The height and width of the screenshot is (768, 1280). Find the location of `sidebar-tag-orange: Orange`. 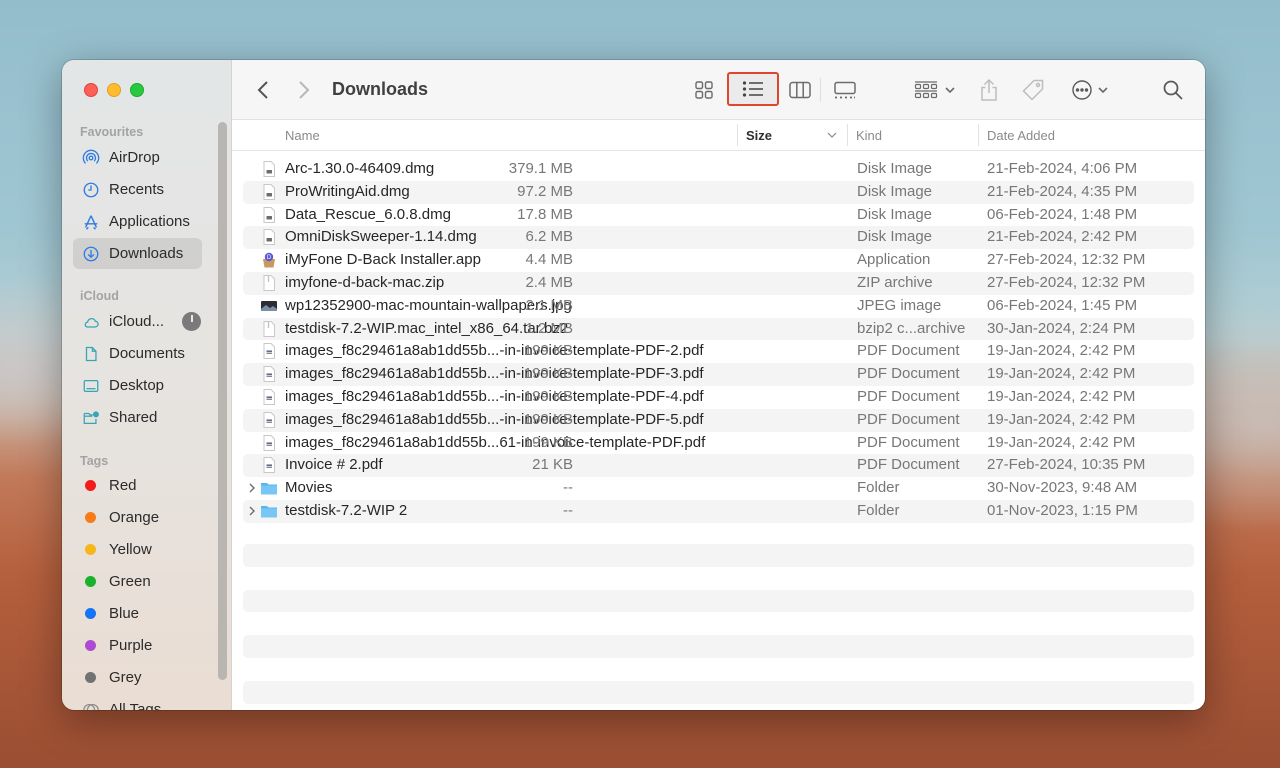

sidebar-tag-orange: Orange is located at coordinates (137, 517).